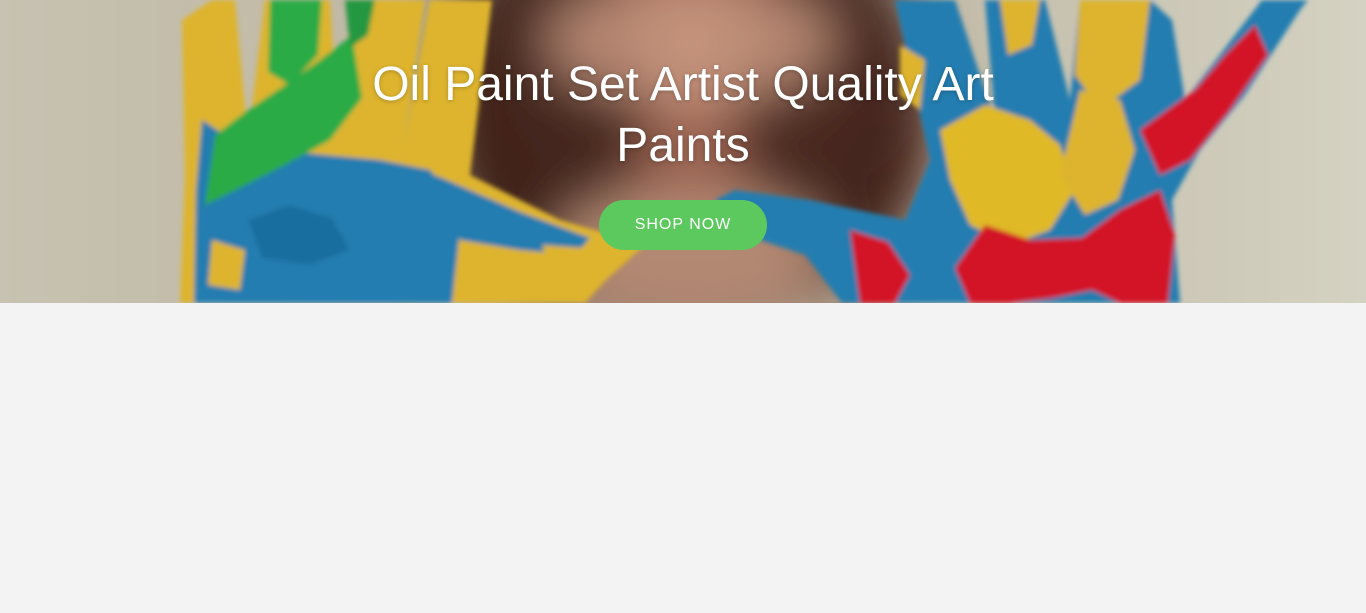 Image resolution: width=1366 pixels, height=613 pixels. What do you see at coordinates (683, 225) in the screenshot?
I see `shop-now-button: SHOP NOW` at bounding box center [683, 225].